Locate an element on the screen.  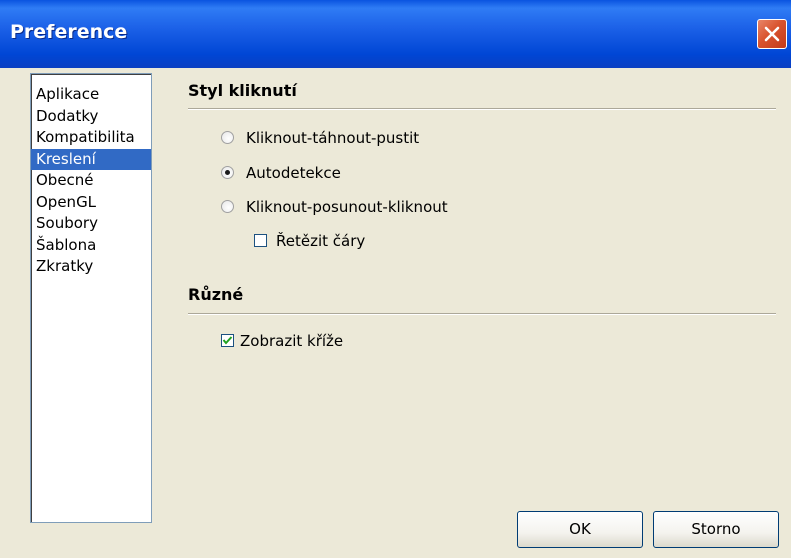
checkmark-icon is located at coordinates (227, 340).